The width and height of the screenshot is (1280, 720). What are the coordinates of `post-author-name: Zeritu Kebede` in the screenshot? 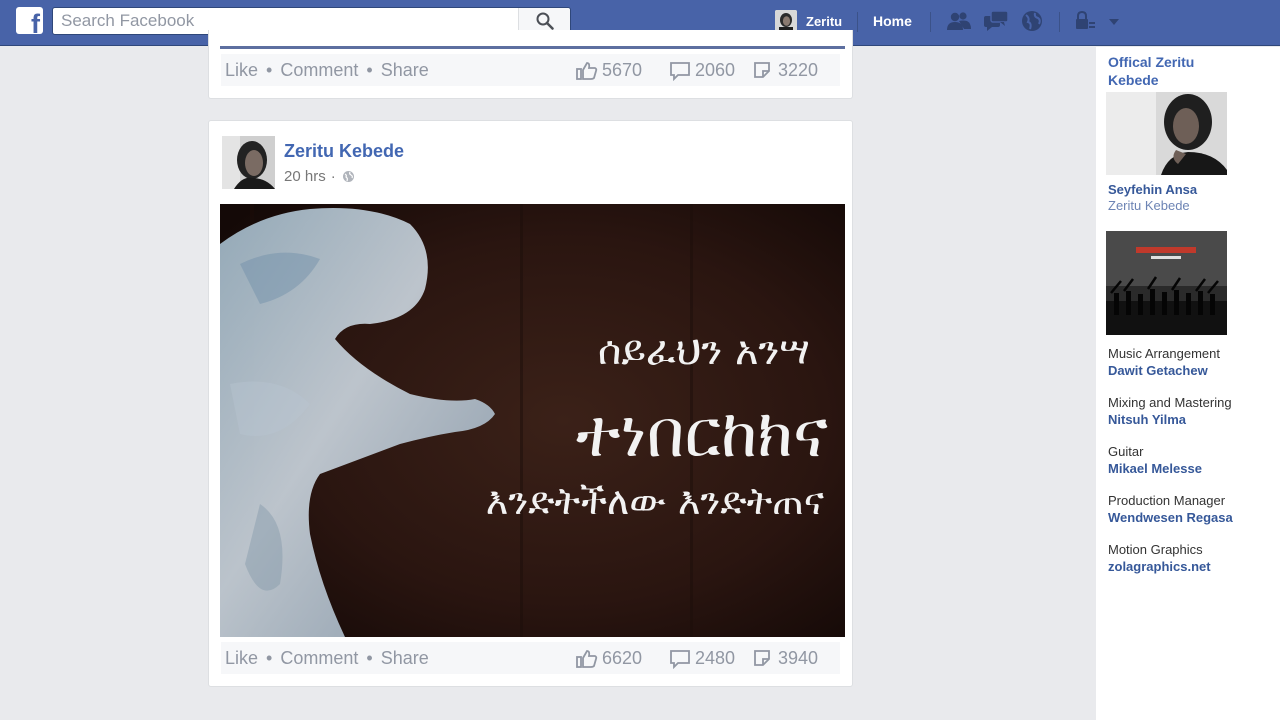 It's located at (344, 151).